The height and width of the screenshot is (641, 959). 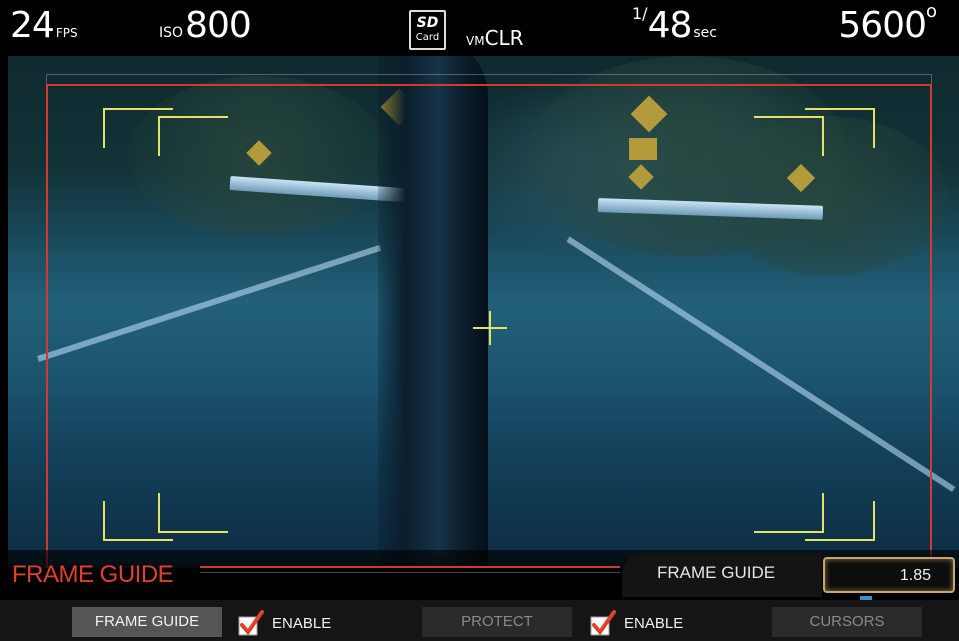 I want to click on fps-value: 24, so click(x=32, y=25).